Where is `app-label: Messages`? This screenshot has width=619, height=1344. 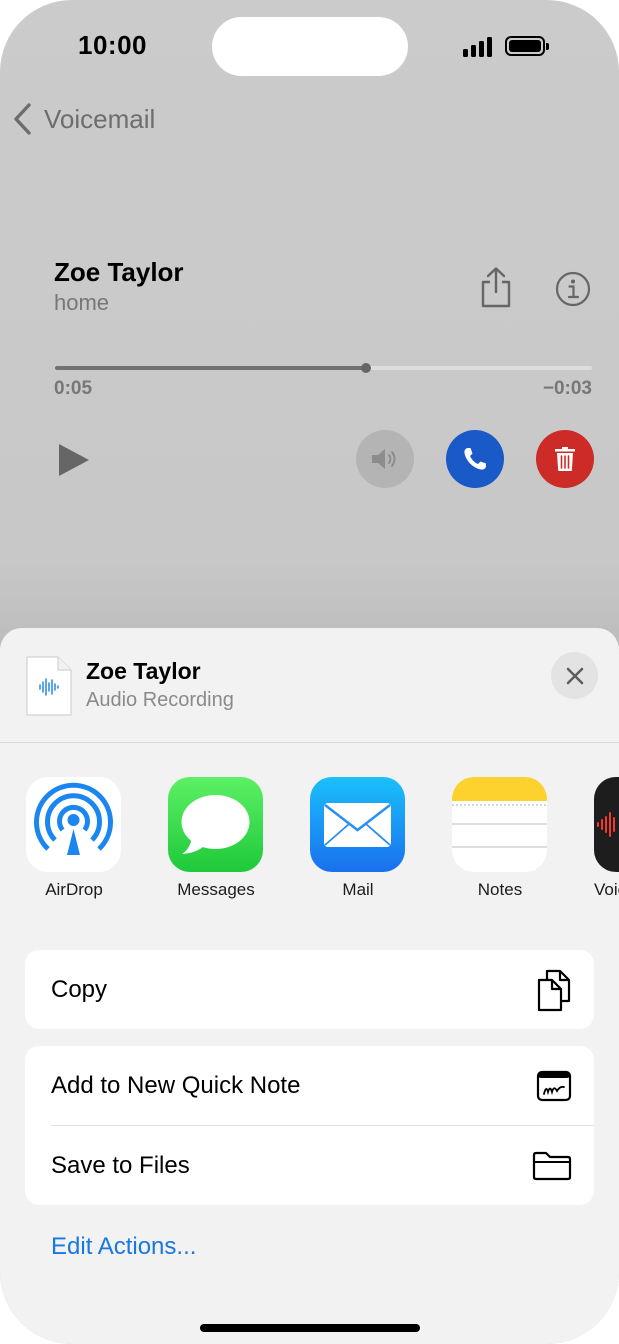 app-label: Messages is located at coordinates (216, 889).